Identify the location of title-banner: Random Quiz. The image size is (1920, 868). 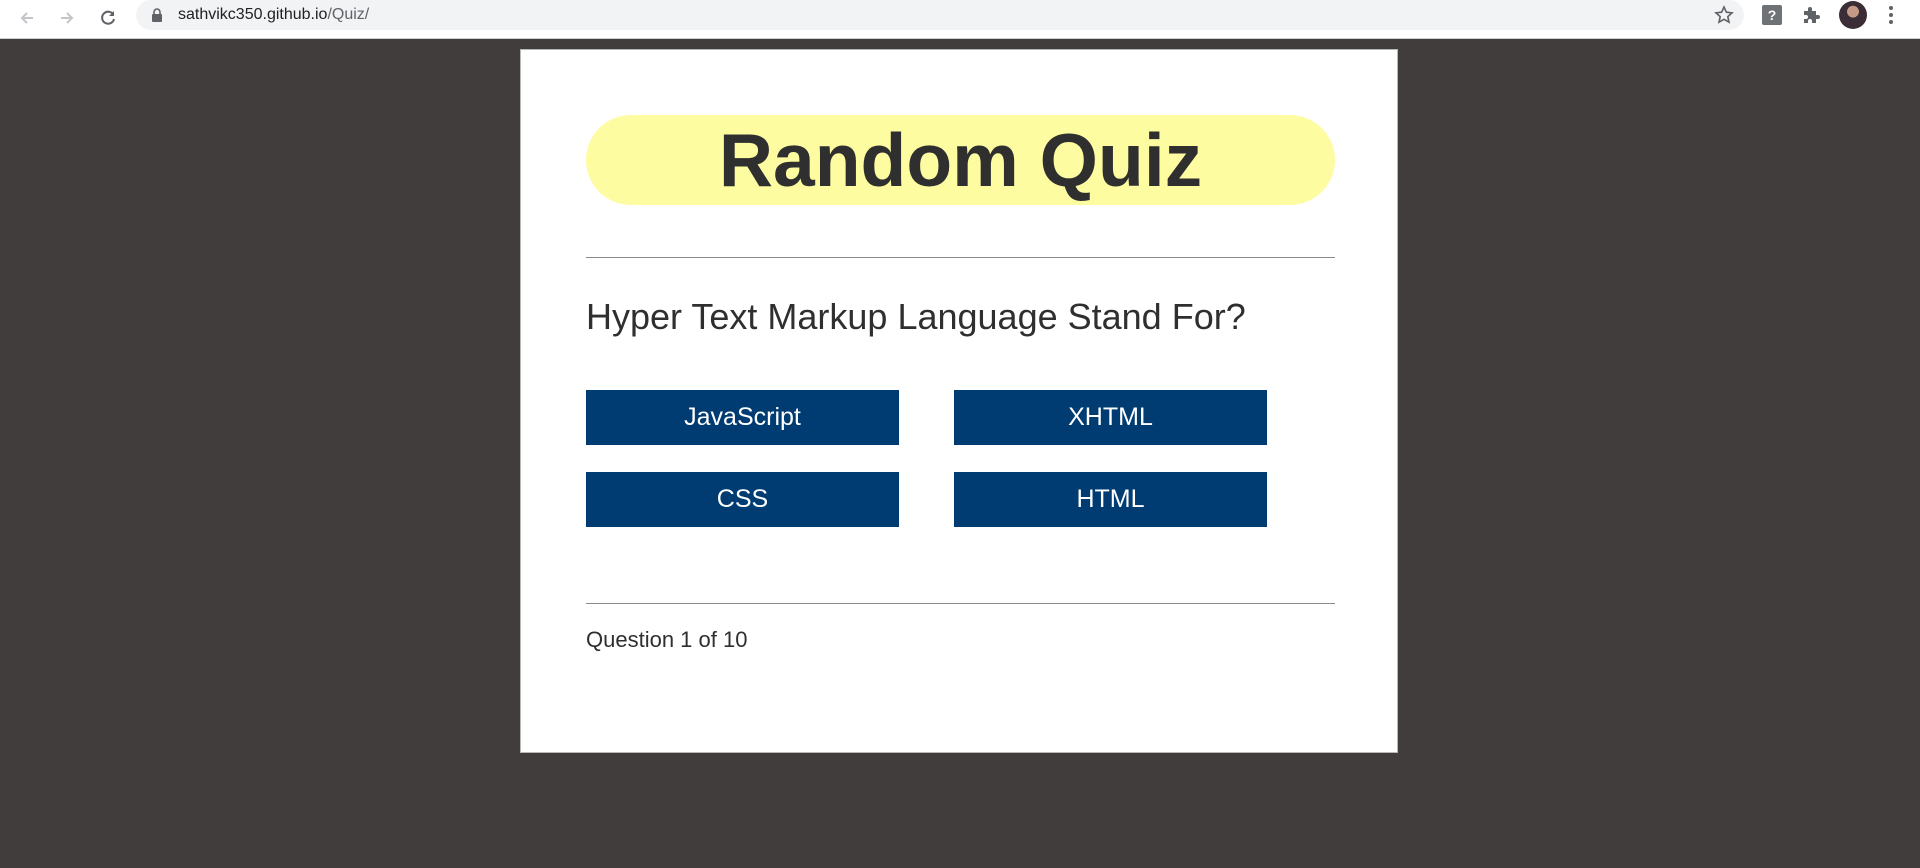
(960, 160).